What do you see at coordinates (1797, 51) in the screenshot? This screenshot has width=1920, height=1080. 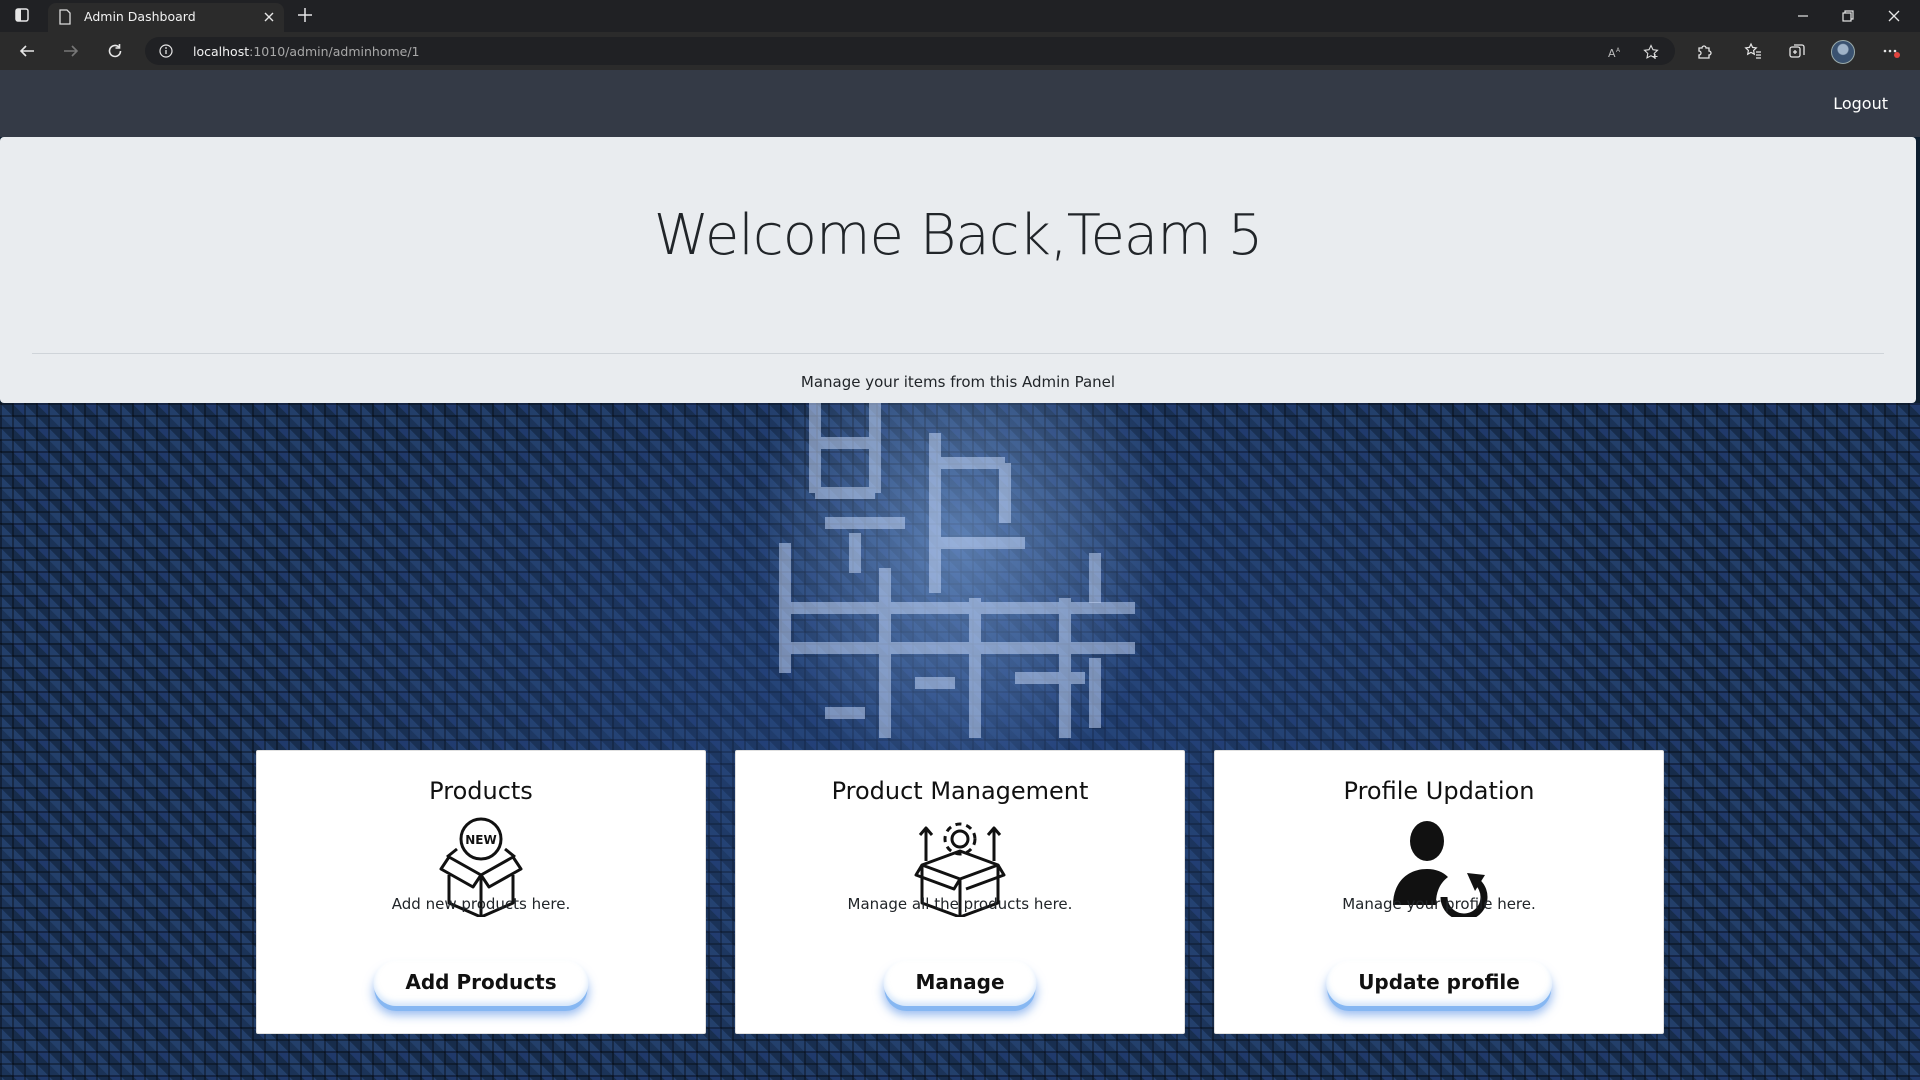 I see `collections-icon` at bounding box center [1797, 51].